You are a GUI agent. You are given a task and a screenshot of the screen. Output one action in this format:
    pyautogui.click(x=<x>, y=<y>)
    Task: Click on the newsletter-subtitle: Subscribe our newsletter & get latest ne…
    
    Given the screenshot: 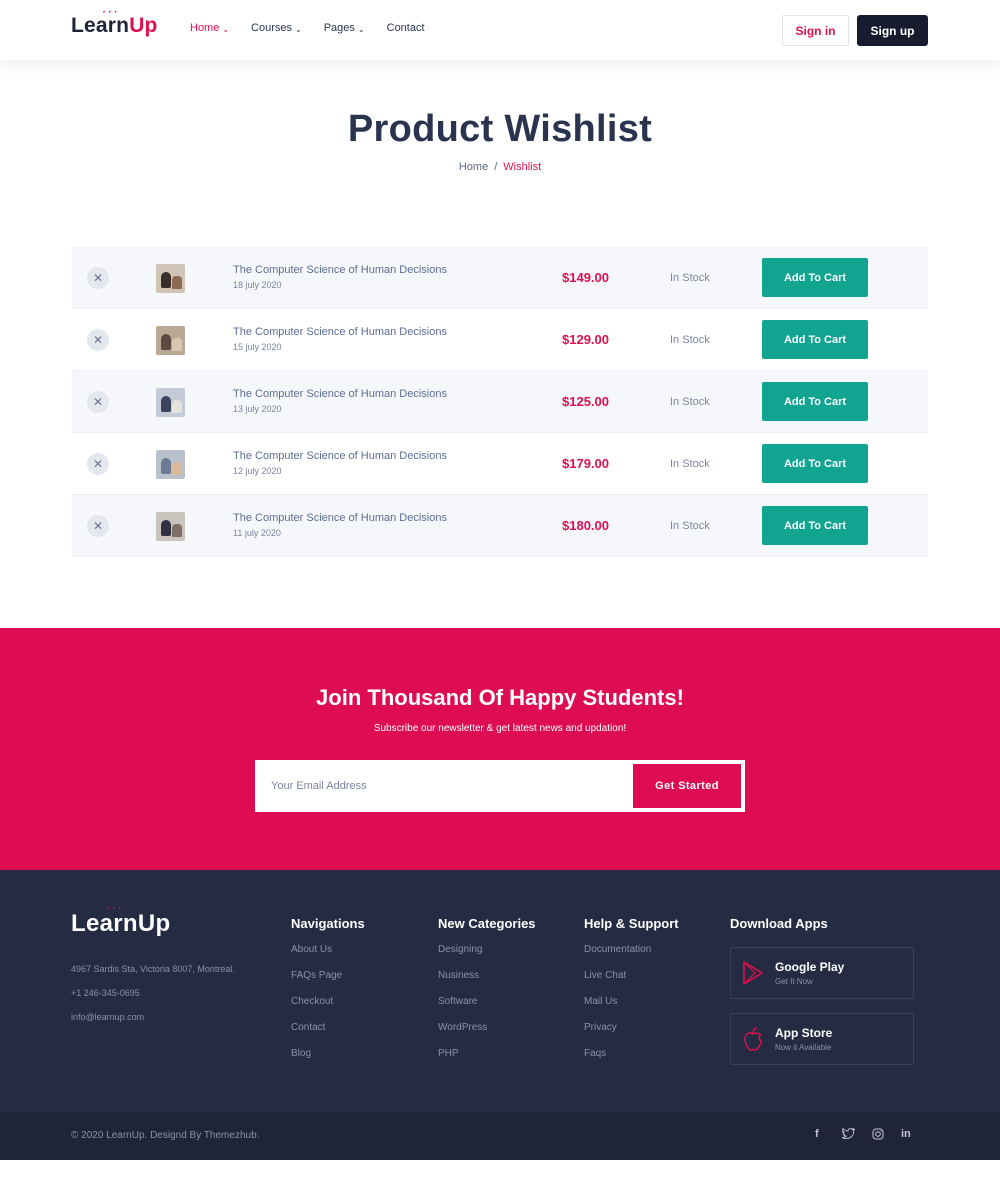 What is the action you would take?
    pyautogui.click(x=500, y=728)
    